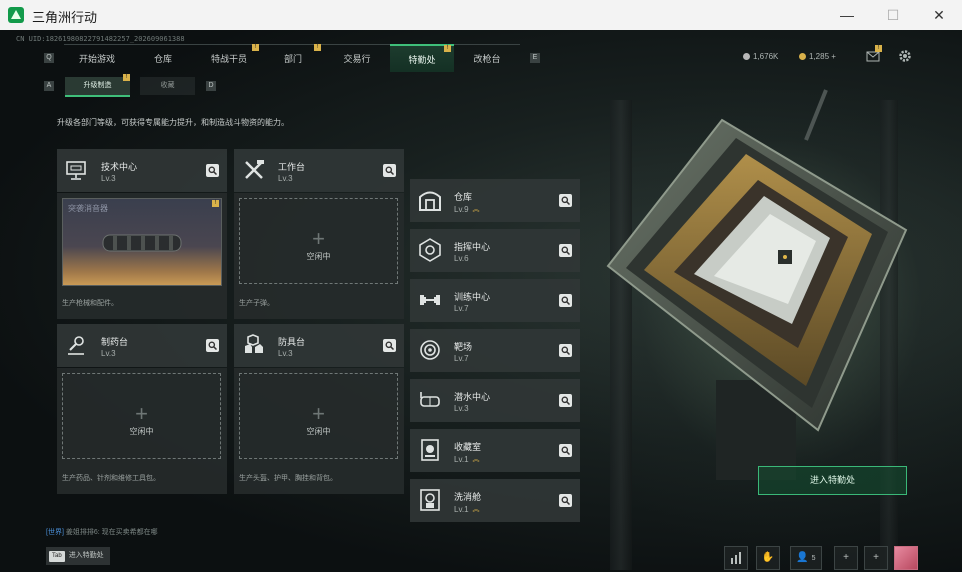 Image resolution: width=962 pixels, height=572 pixels. What do you see at coordinates (802, 56) in the screenshot?
I see `gold-coin-icon` at bounding box center [802, 56].